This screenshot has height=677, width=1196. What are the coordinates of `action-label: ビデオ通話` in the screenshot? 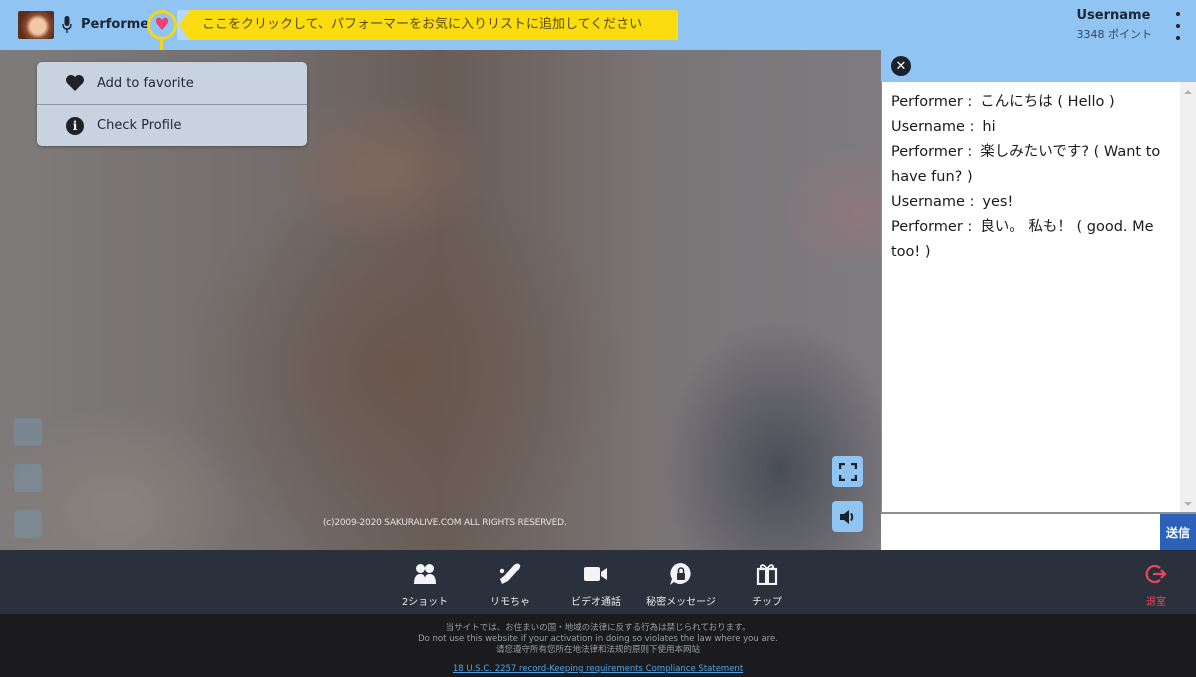 It's located at (596, 602).